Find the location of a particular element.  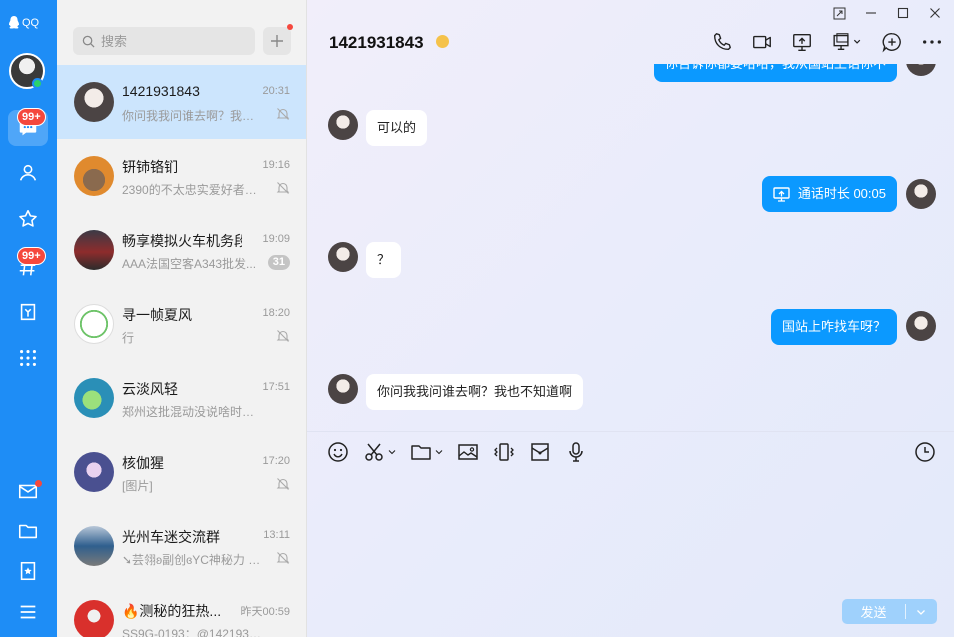

conversation-time: 17:51 is located at coordinates (276, 387).